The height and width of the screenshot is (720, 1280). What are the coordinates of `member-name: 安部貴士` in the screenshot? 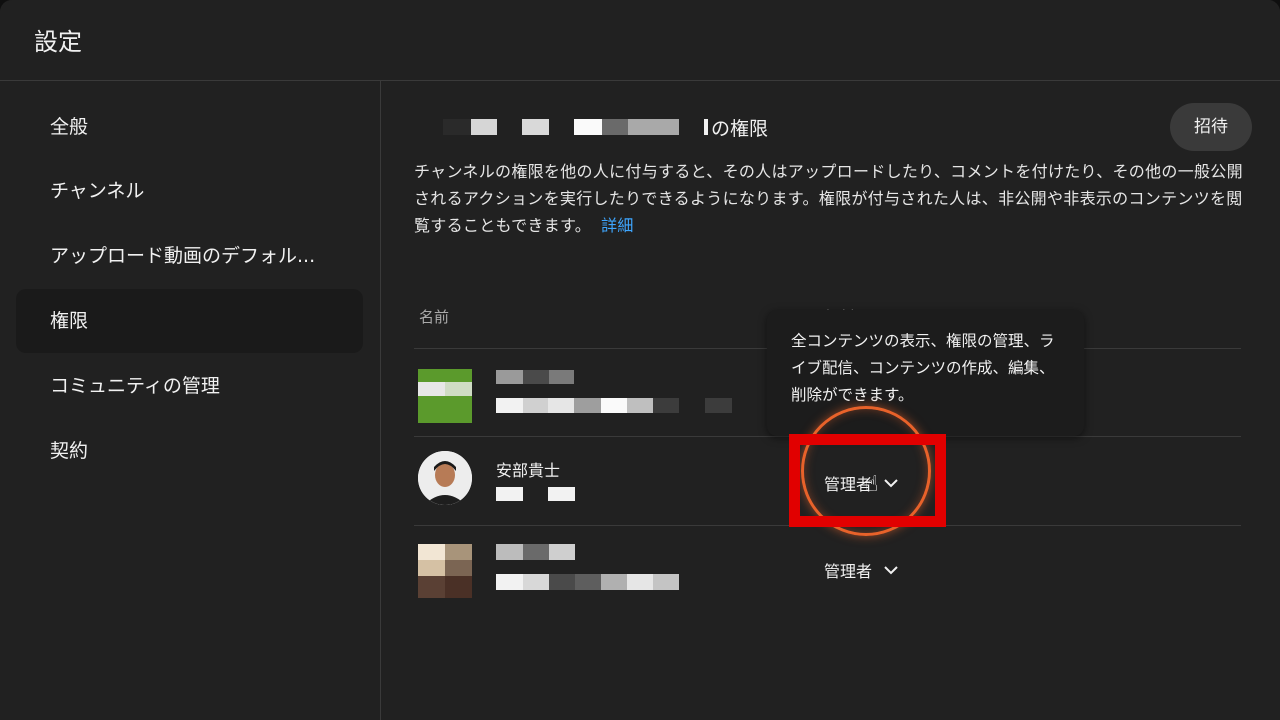 It's located at (528, 470).